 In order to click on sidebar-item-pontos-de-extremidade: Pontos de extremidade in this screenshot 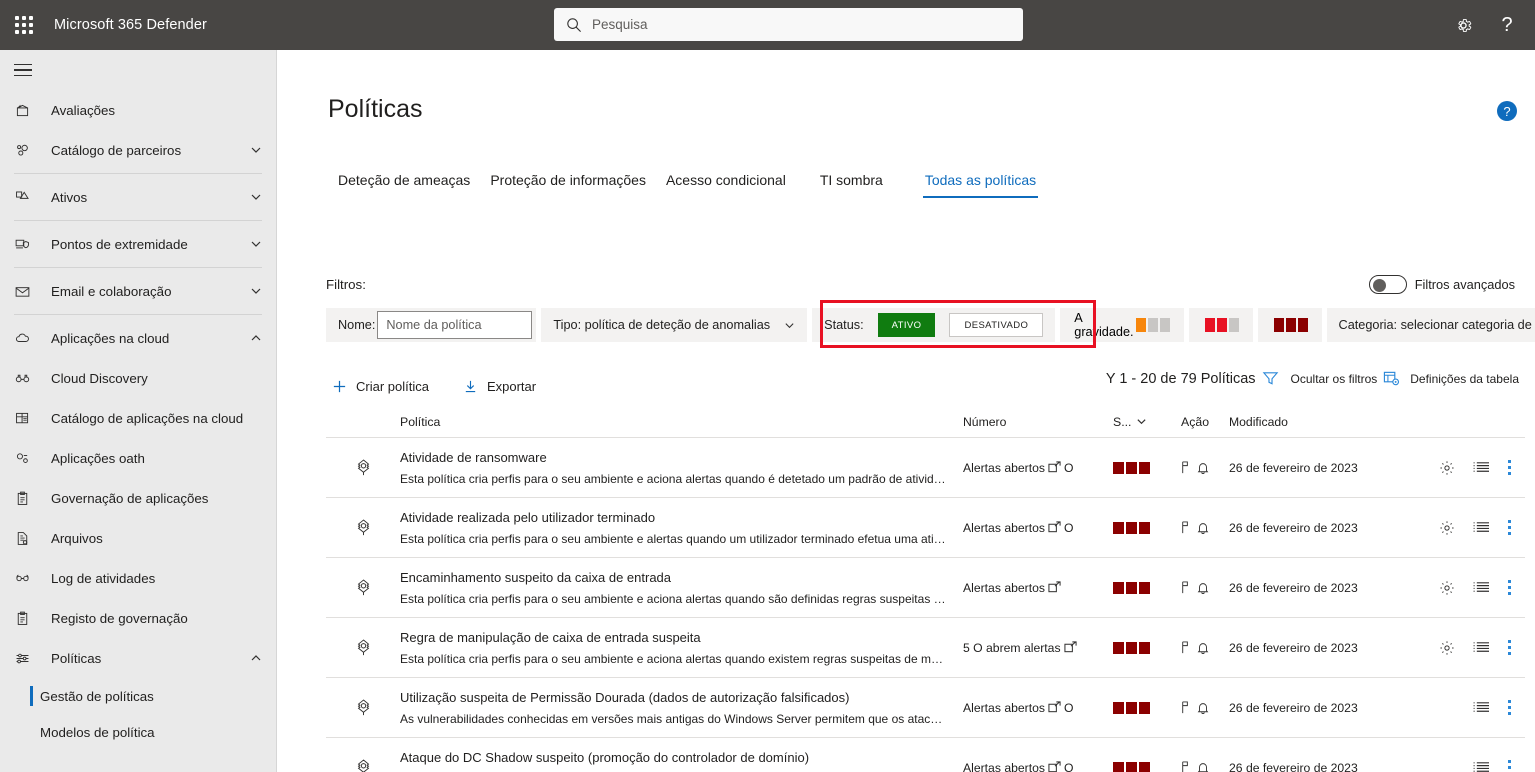, I will do `click(138, 244)`.